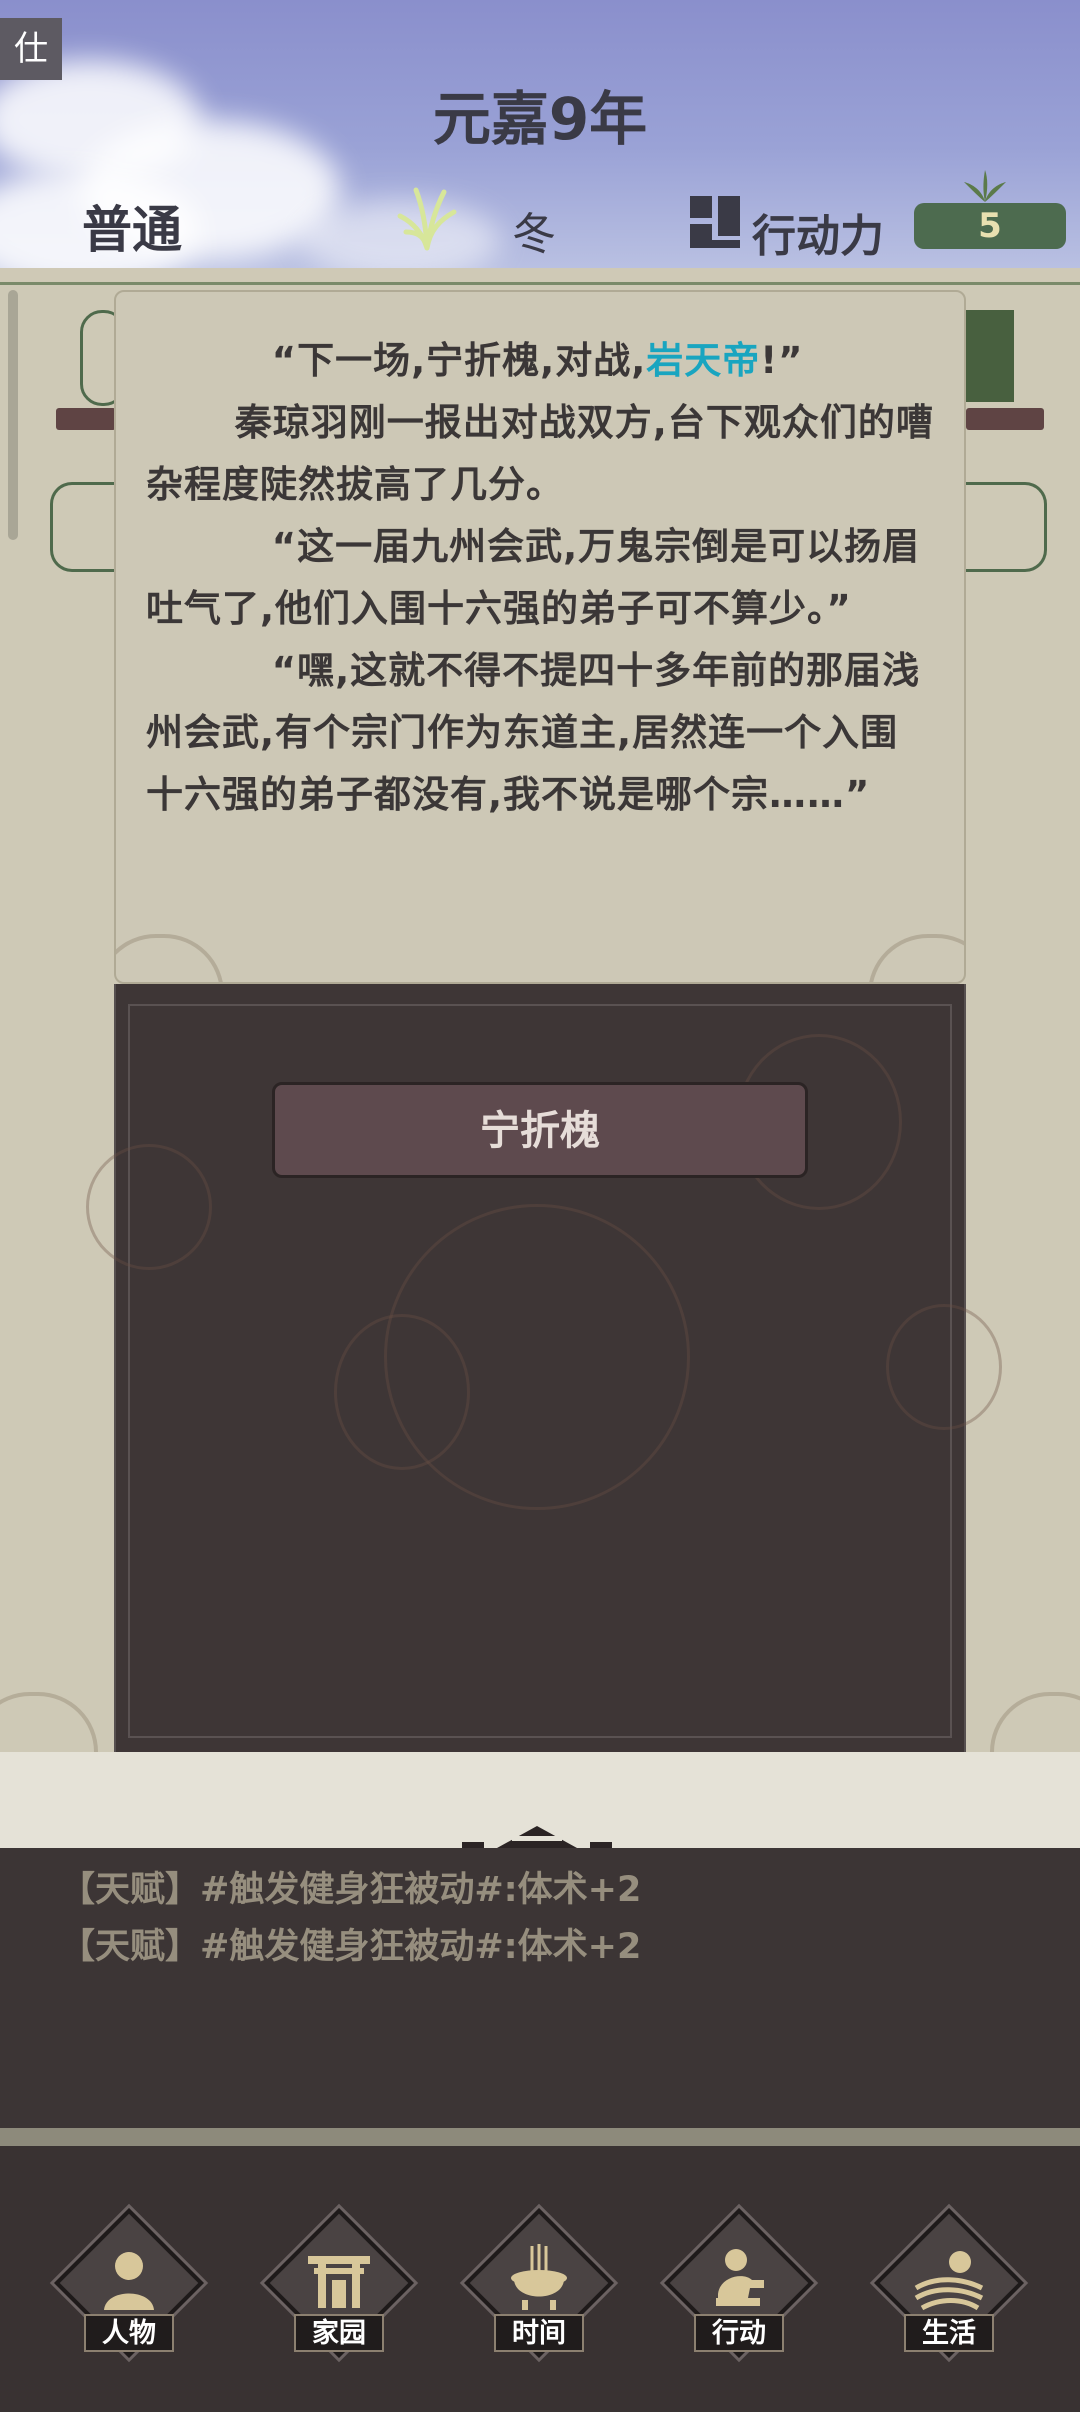 Image resolution: width=1080 pixels, height=2412 pixels. I want to click on person-icon, so click(129, 2281).